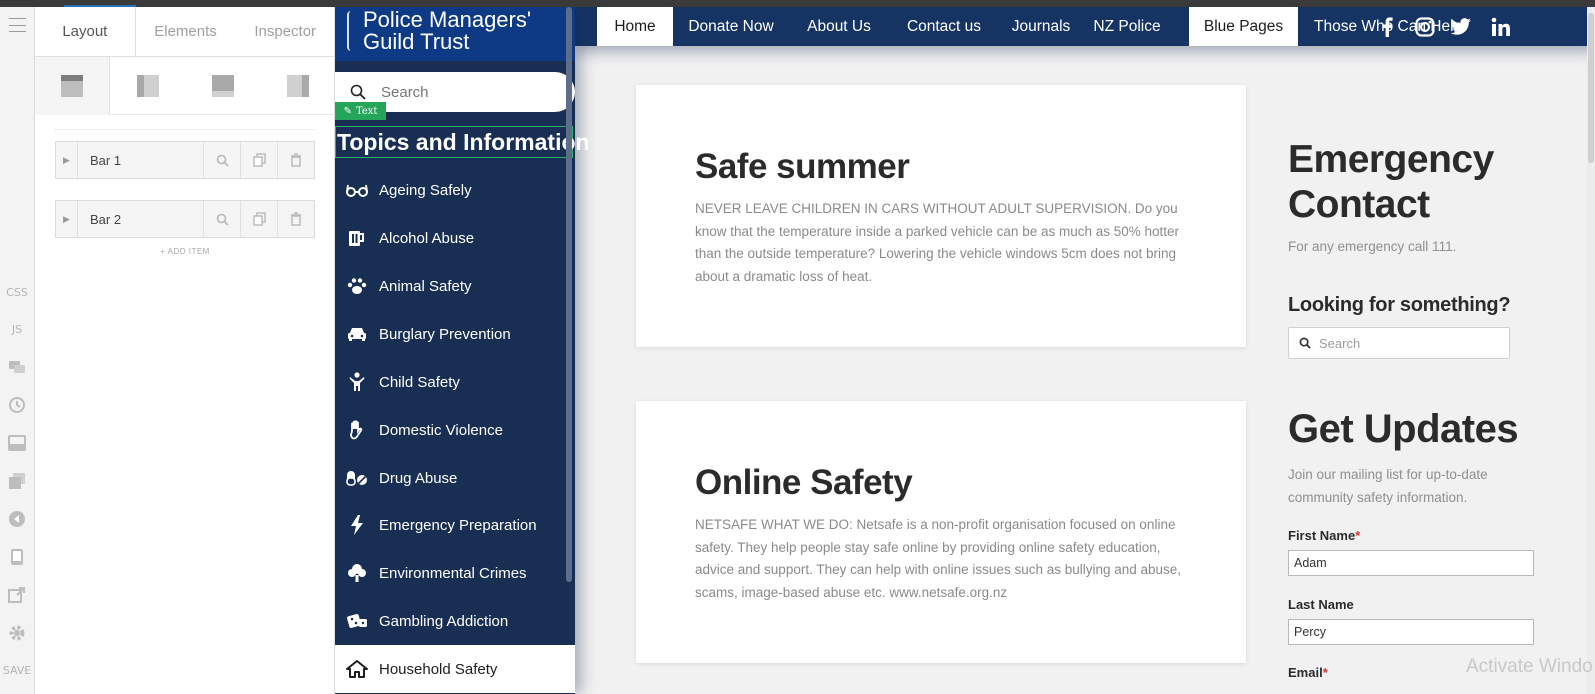  Describe the element at coordinates (106, 219) in the screenshot. I see `bar-label: Bar 2` at that location.